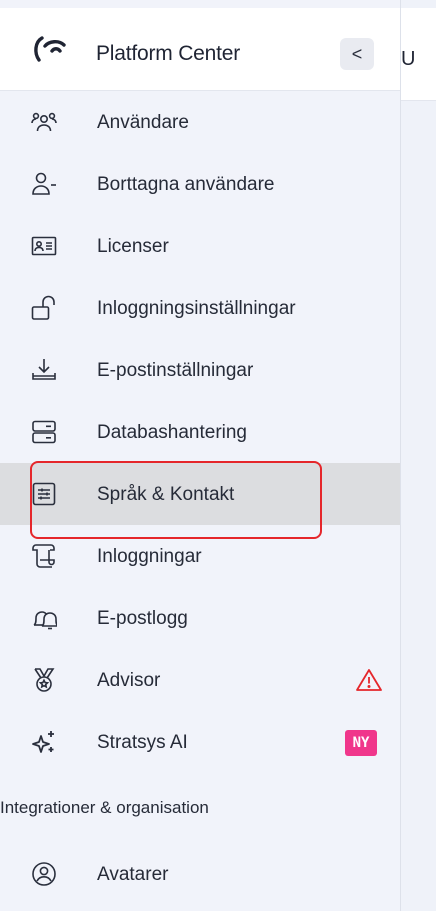  Describe the element at coordinates (44, 742) in the screenshot. I see `sparkles-icon` at that location.